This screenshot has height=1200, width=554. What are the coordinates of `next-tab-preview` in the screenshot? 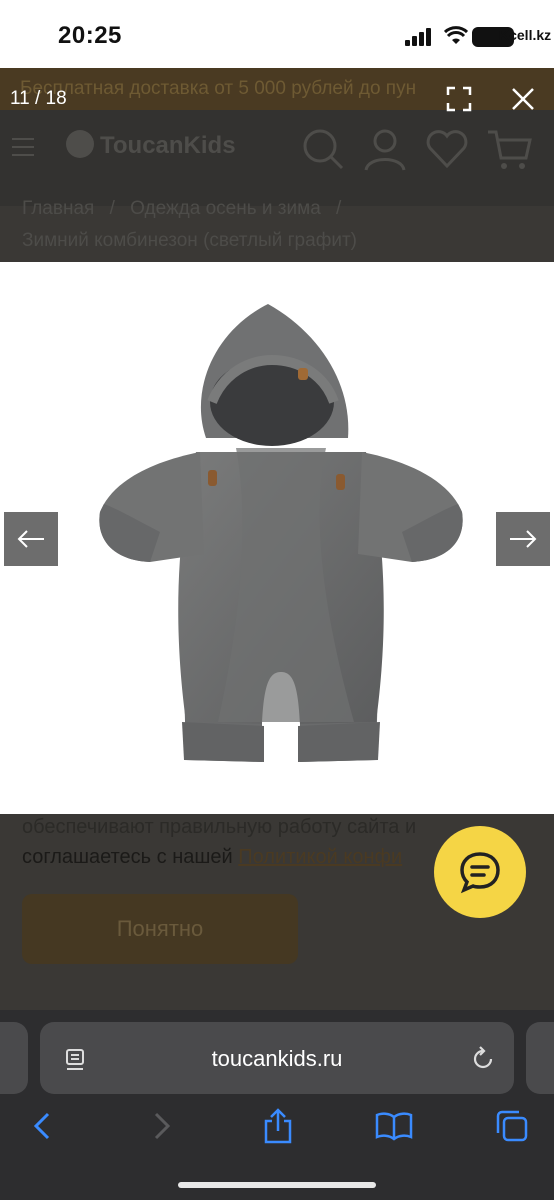 It's located at (540, 1058).